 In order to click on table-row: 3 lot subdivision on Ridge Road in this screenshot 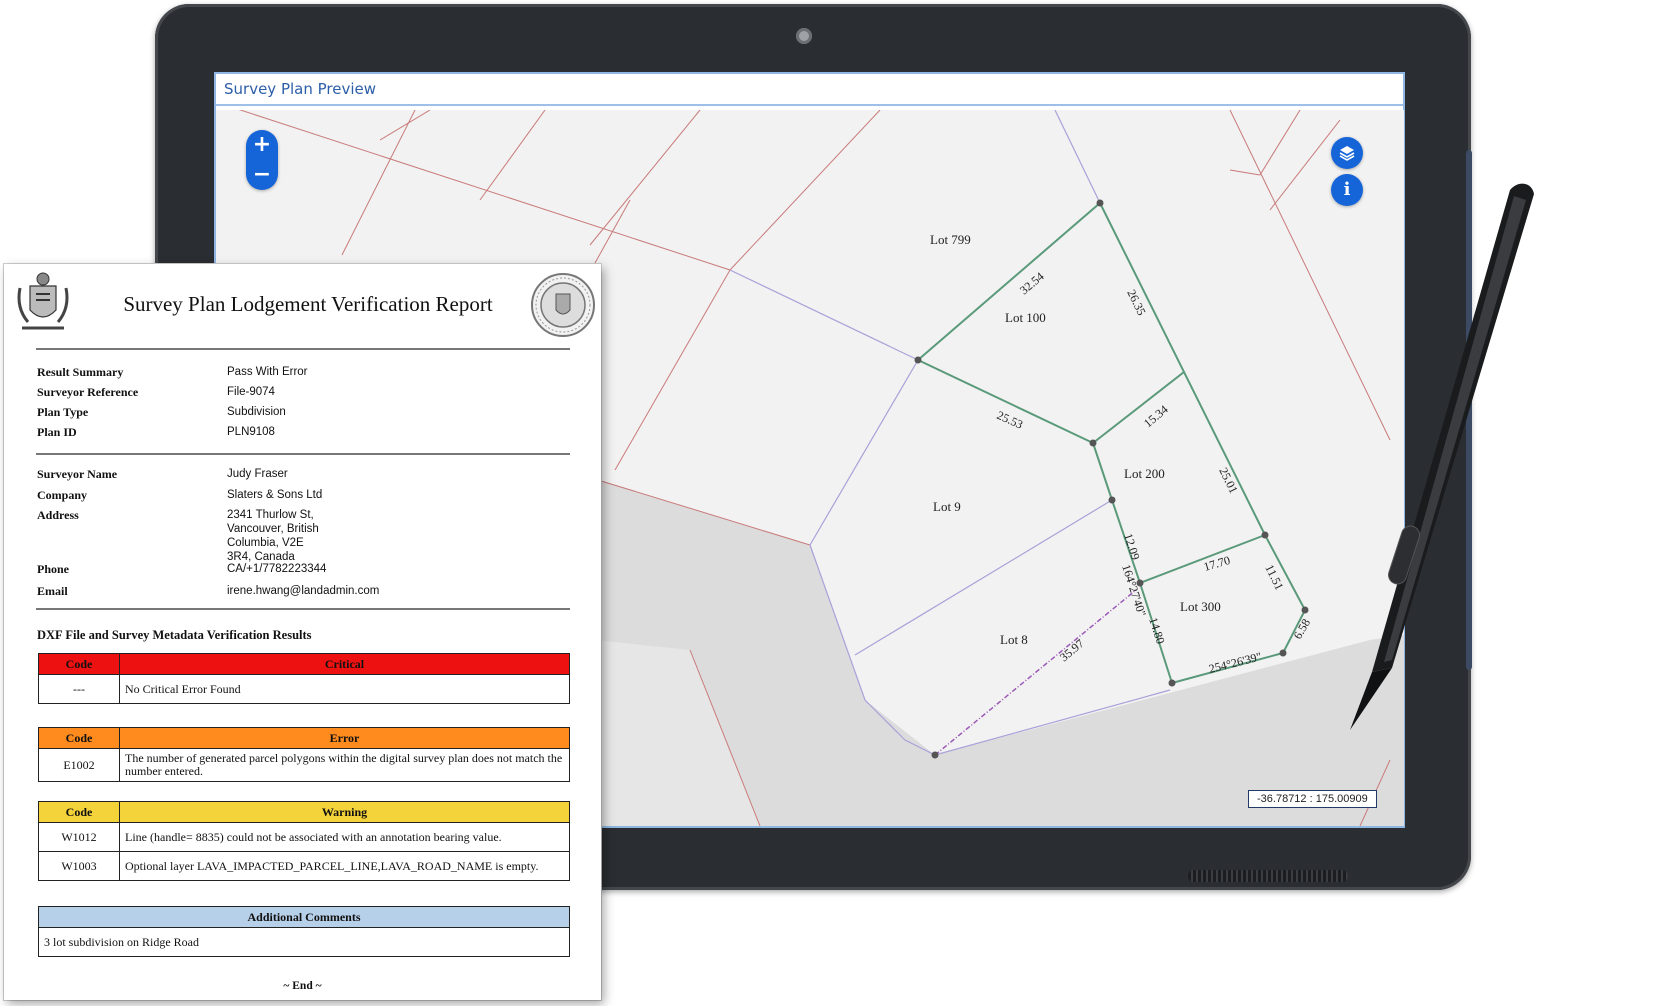, I will do `click(304, 942)`.